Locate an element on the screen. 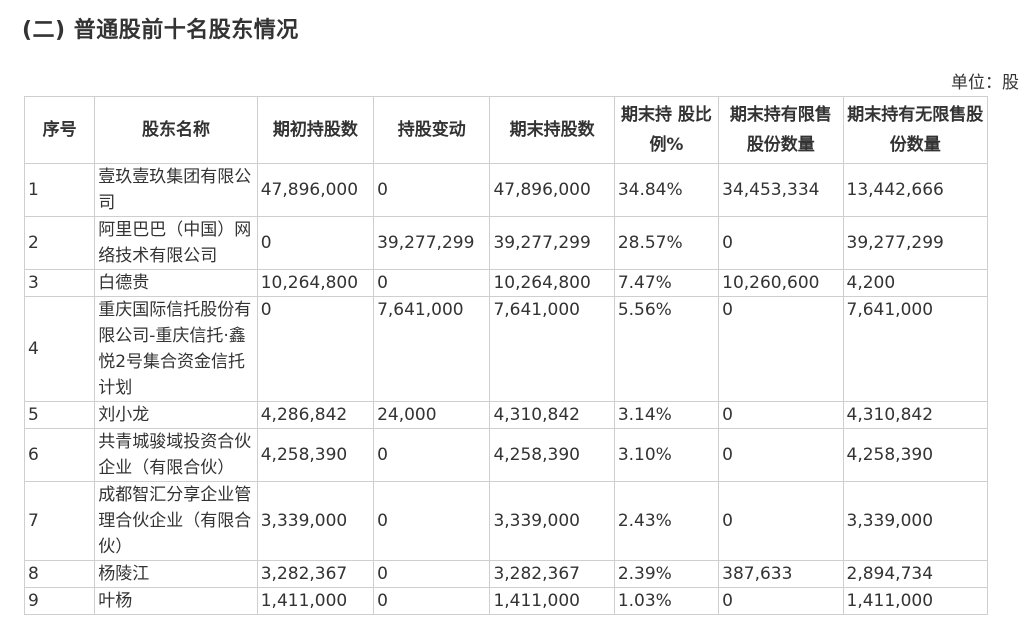 The width and height of the screenshot is (1029, 630). col-header-change: 持股变动 is located at coordinates (432, 130).